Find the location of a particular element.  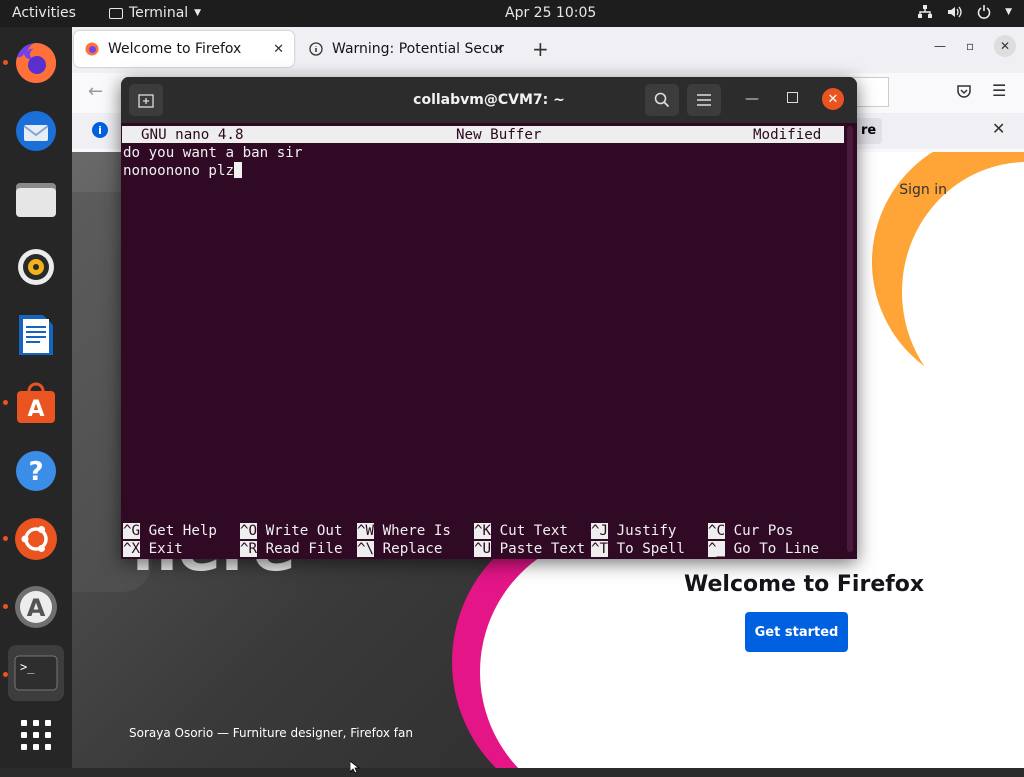

dock-rhythmbox is located at coordinates (36, 267).